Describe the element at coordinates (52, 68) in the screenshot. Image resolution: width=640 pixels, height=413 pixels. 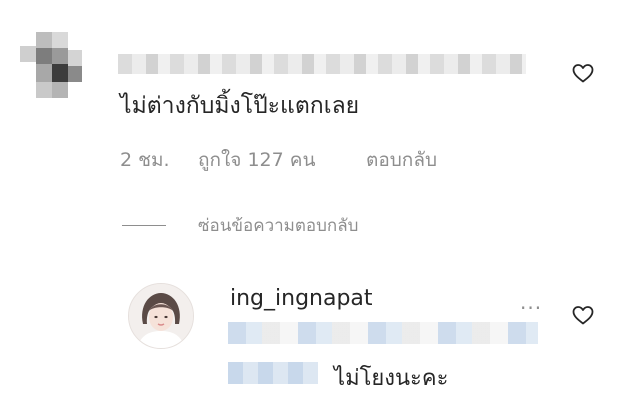
I see `commenter-avatar-blurred` at that location.